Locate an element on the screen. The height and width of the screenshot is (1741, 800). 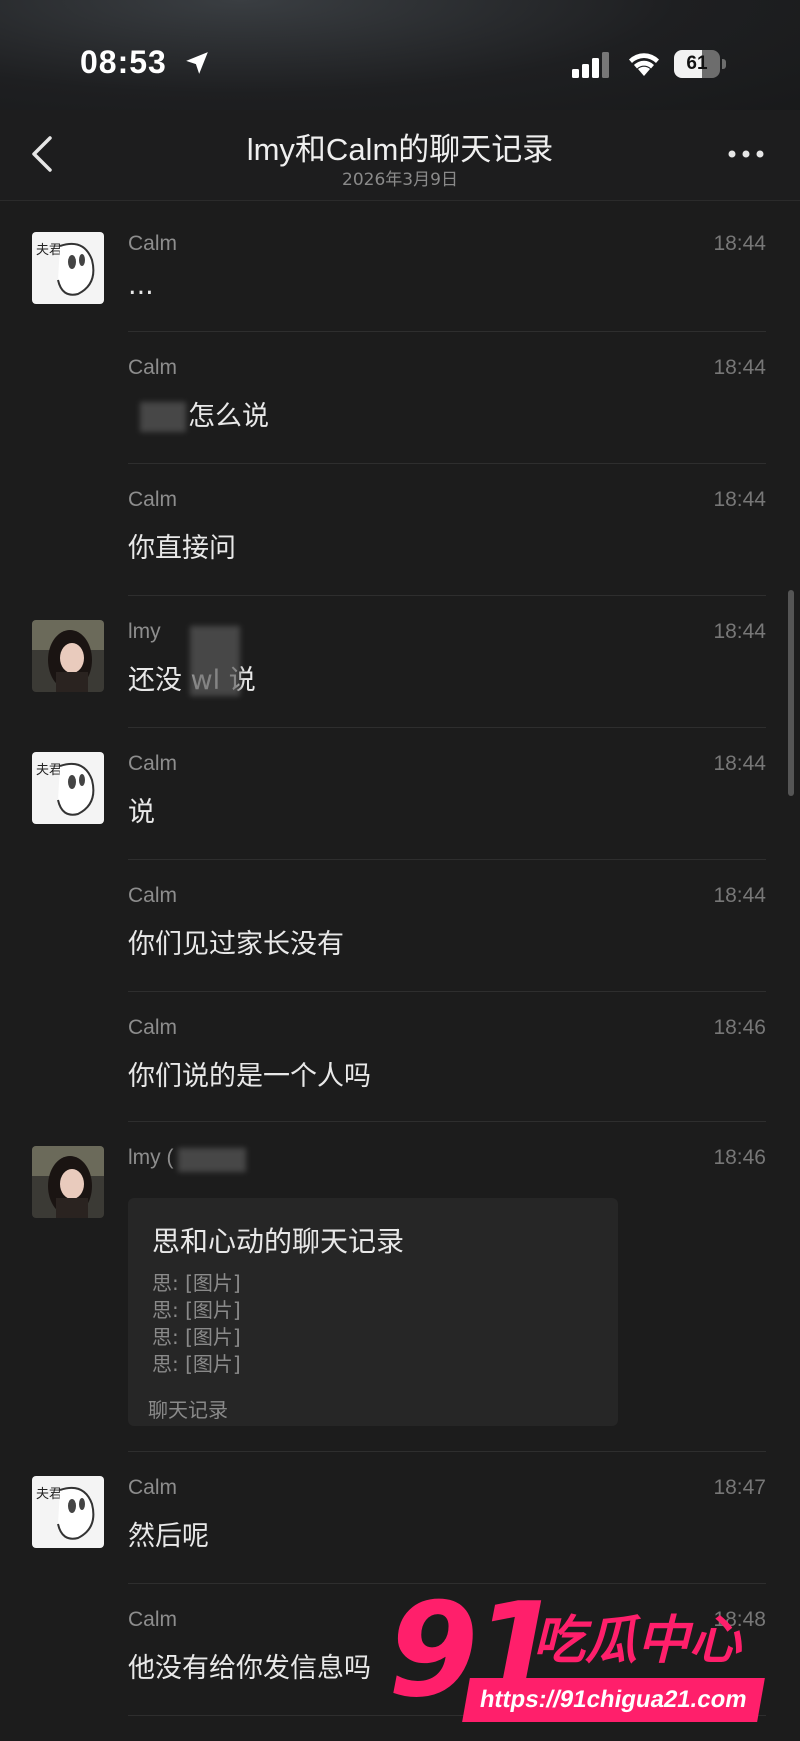
message-text: 你们见过家长没有 is located at coordinates (236, 944).